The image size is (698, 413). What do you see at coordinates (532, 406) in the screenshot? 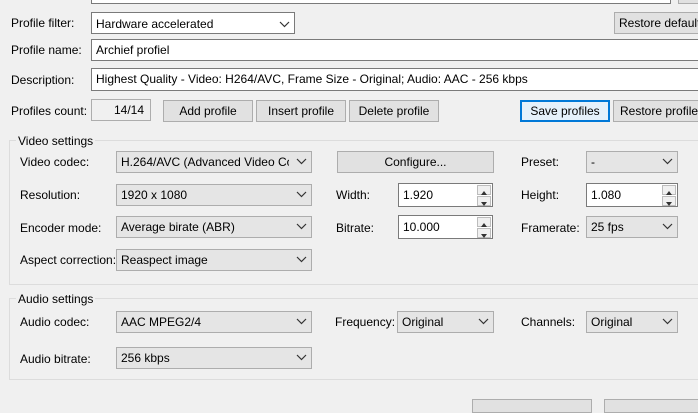
I see `bottom-partial-button-left` at bounding box center [532, 406].